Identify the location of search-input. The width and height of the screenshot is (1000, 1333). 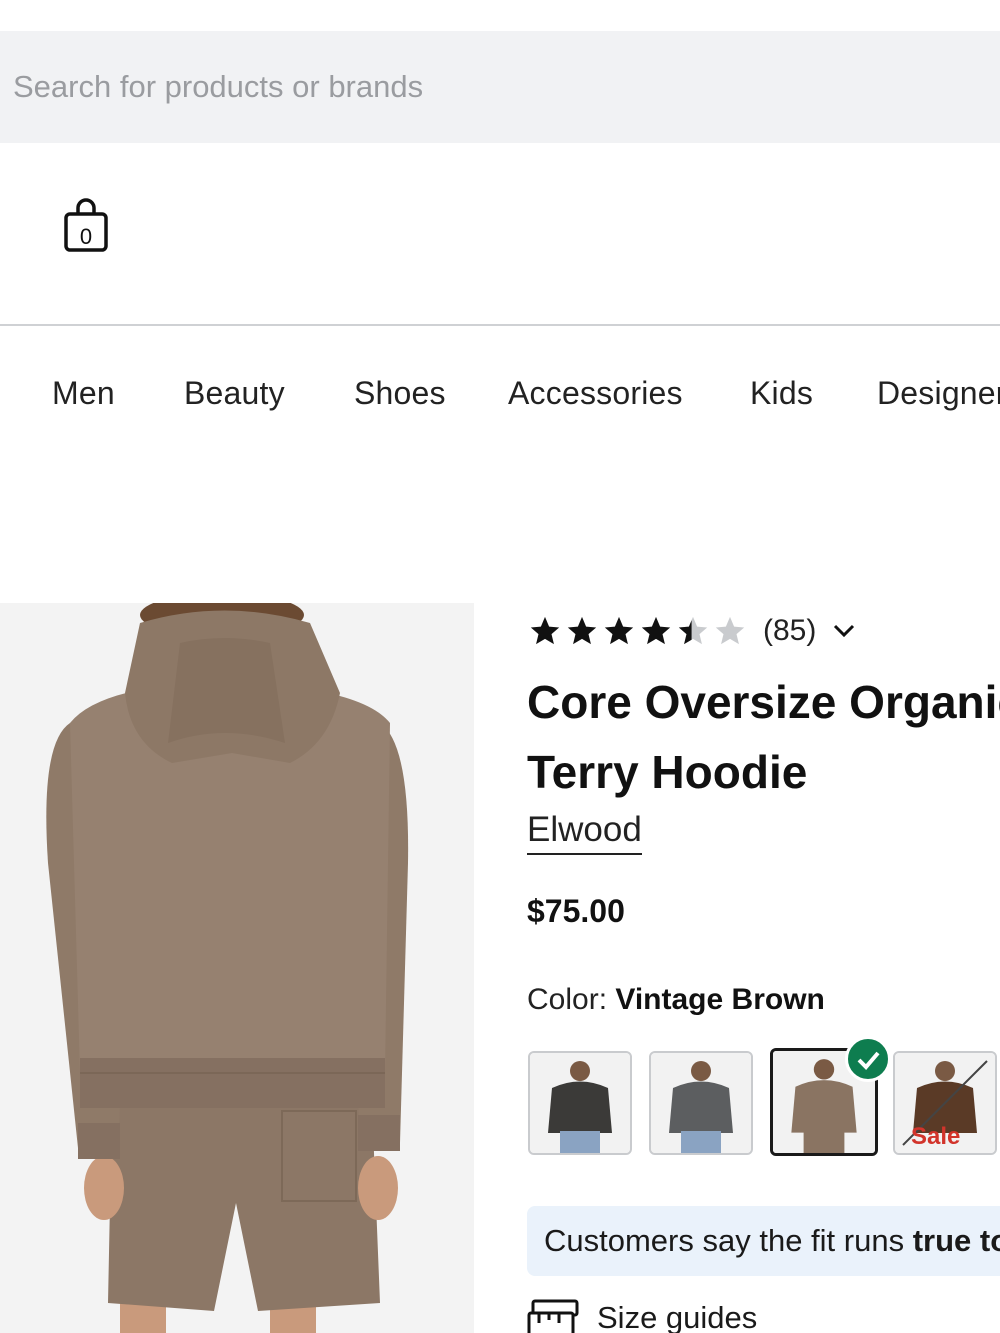
(500, 87).